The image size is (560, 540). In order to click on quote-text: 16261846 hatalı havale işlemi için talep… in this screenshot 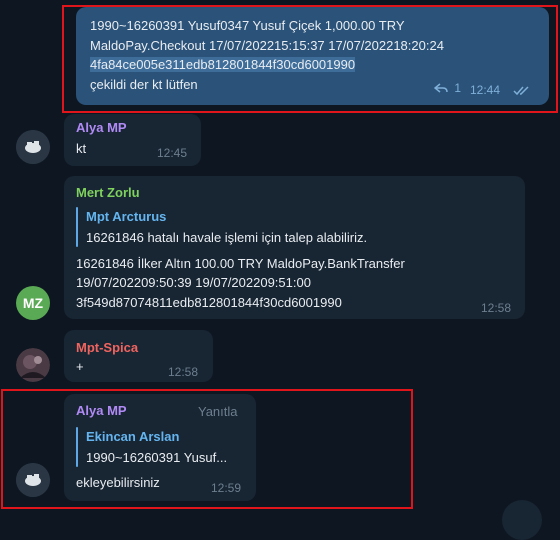, I will do `click(227, 237)`.